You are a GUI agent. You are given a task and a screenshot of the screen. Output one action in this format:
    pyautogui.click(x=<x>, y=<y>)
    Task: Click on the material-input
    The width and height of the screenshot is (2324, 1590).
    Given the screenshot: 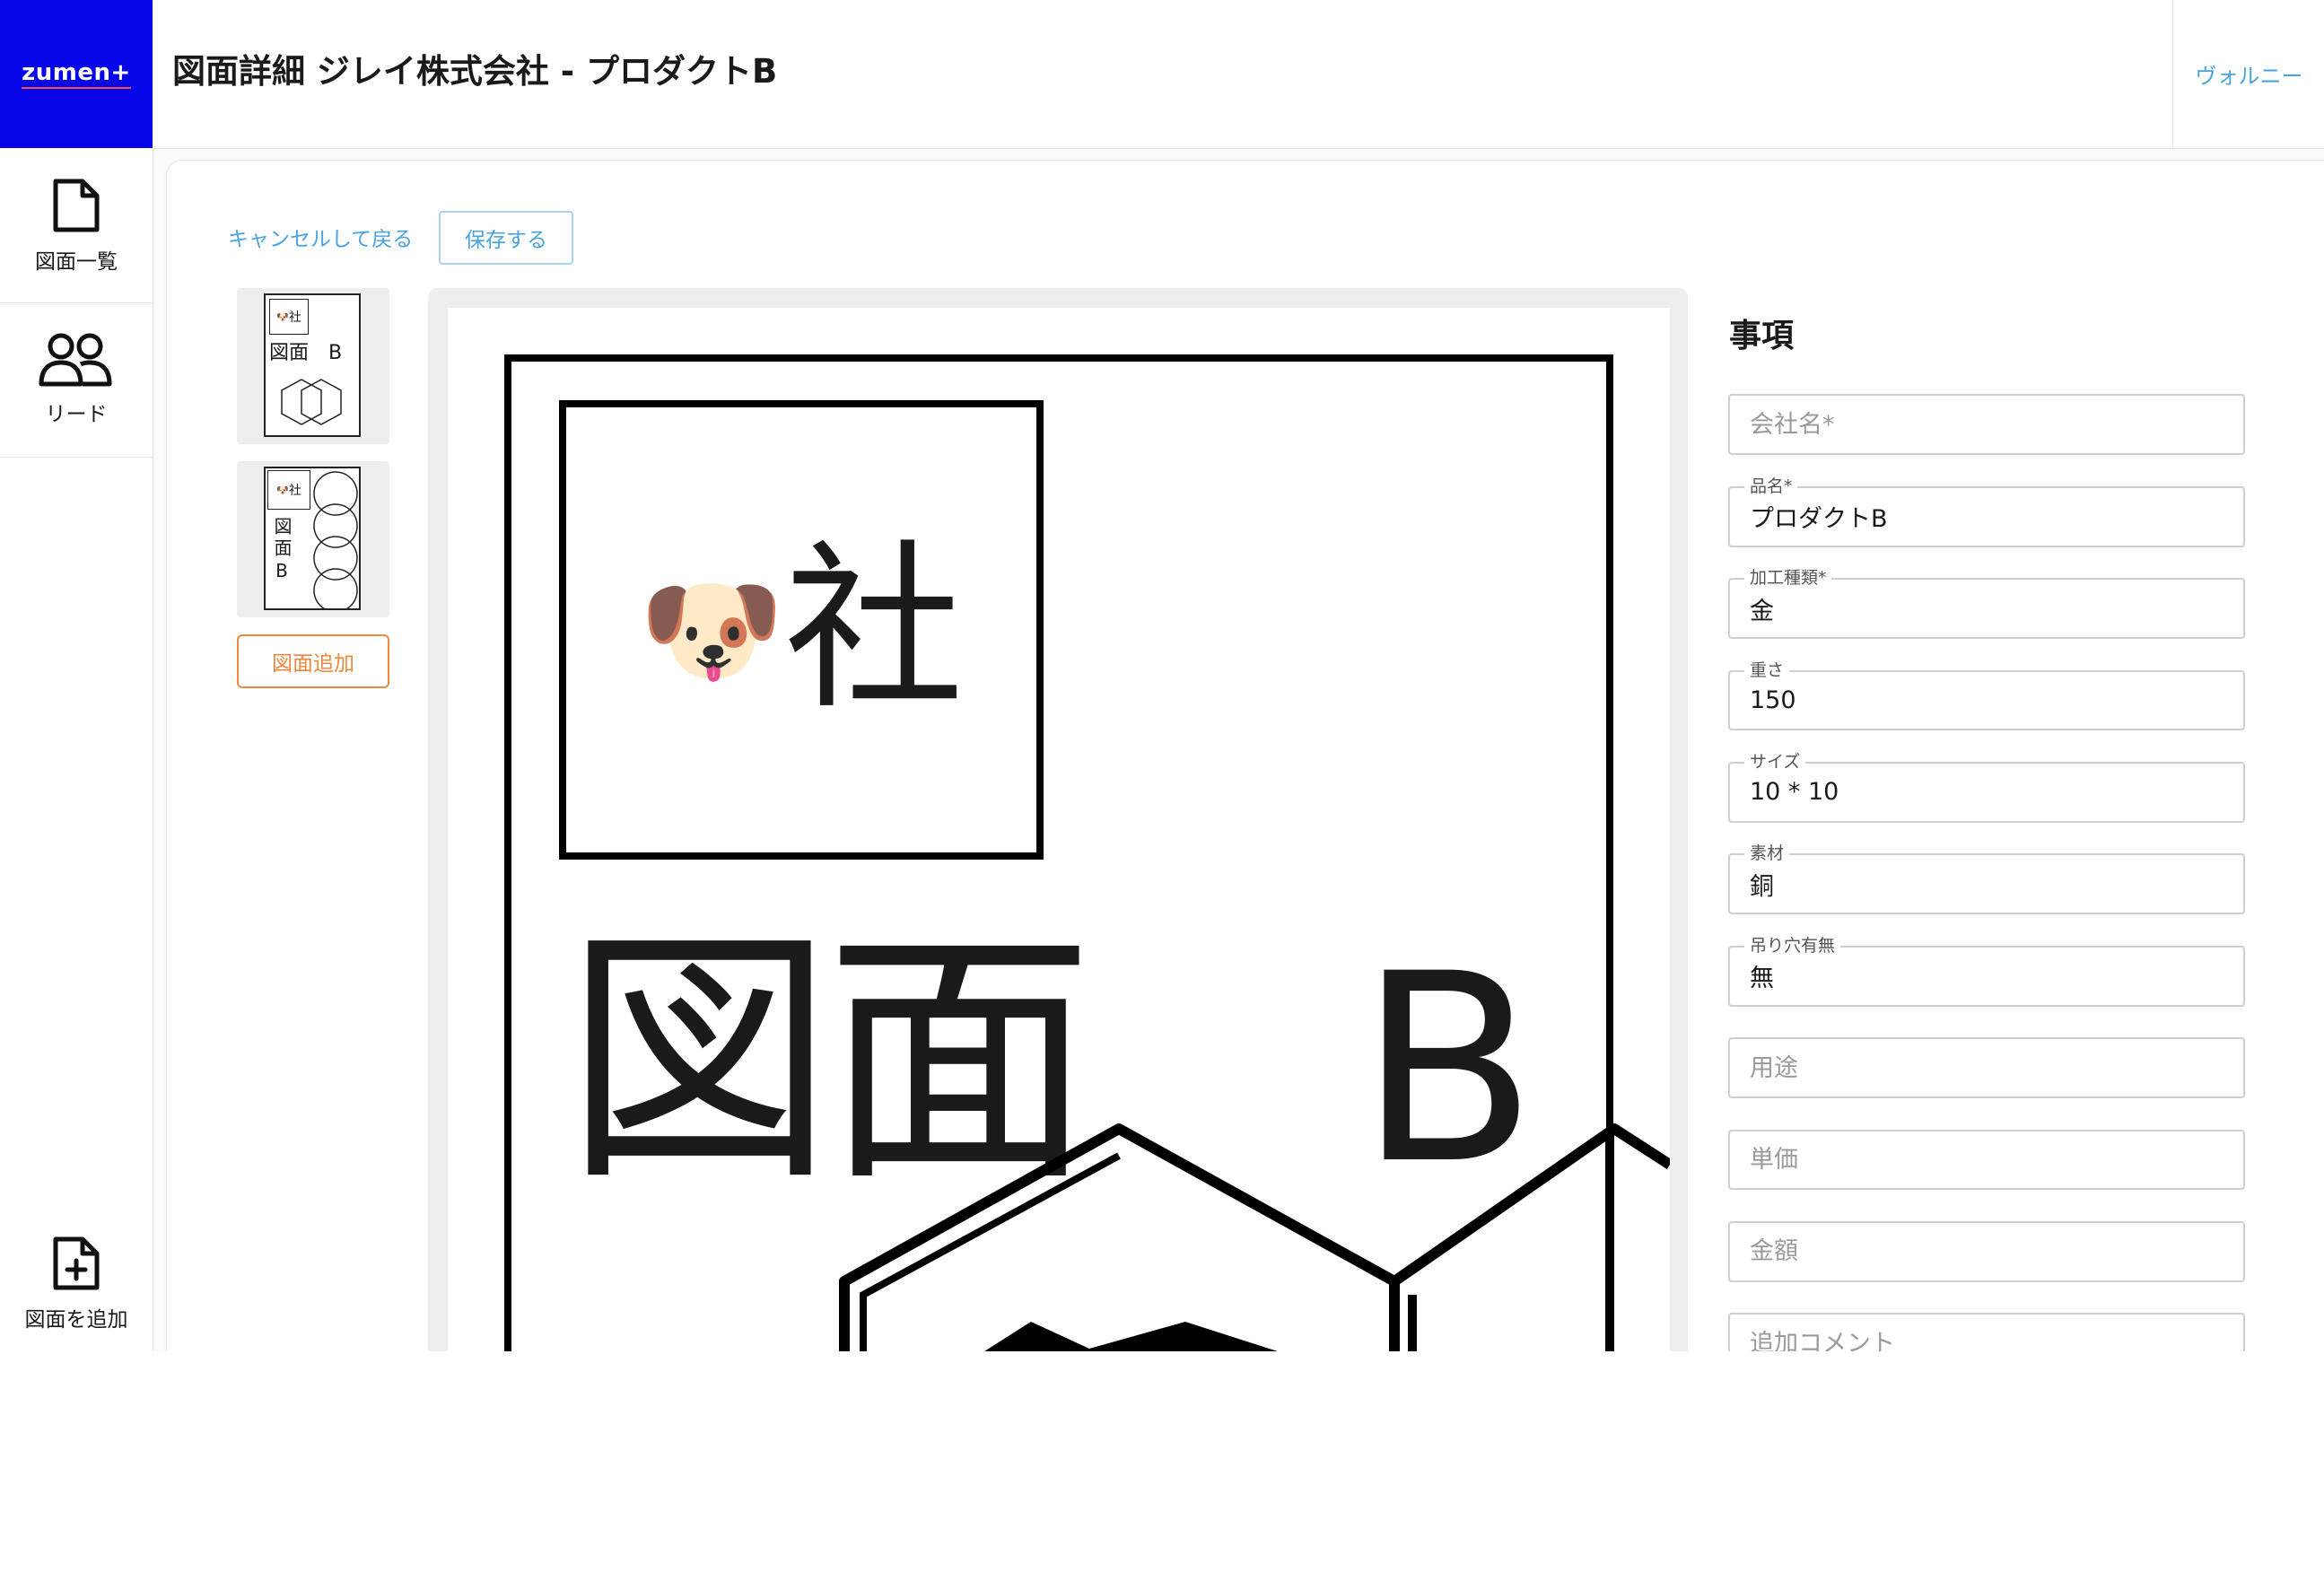 What is the action you would take?
    pyautogui.click(x=1989, y=884)
    